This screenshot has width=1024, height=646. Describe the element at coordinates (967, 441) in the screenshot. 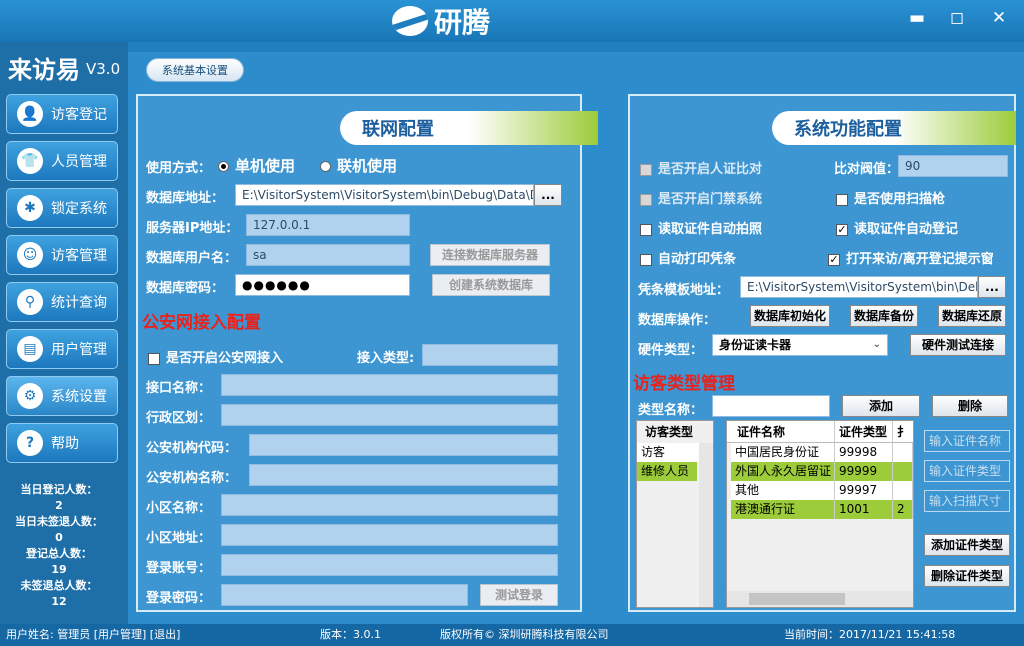

I see `cert-name-input: 输入证件名称` at that location.